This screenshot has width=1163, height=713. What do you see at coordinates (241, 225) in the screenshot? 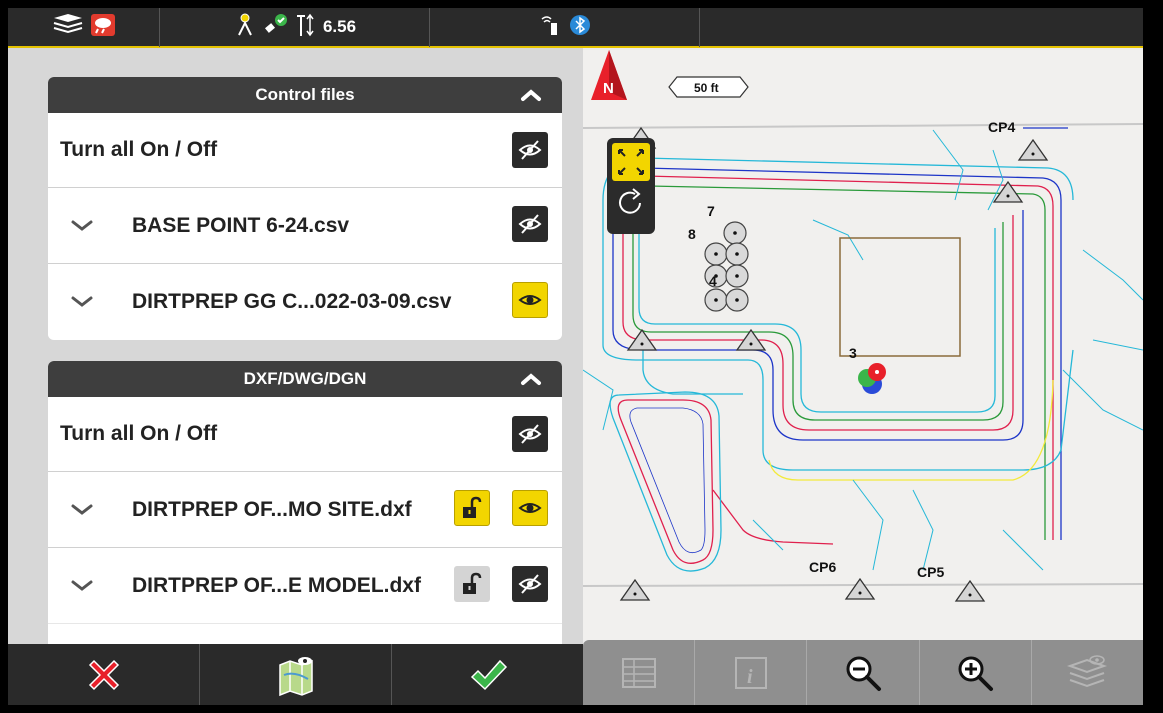
I see `control-file-name: BASE POINT 6-24.csv` at bounding box center [241, 225].